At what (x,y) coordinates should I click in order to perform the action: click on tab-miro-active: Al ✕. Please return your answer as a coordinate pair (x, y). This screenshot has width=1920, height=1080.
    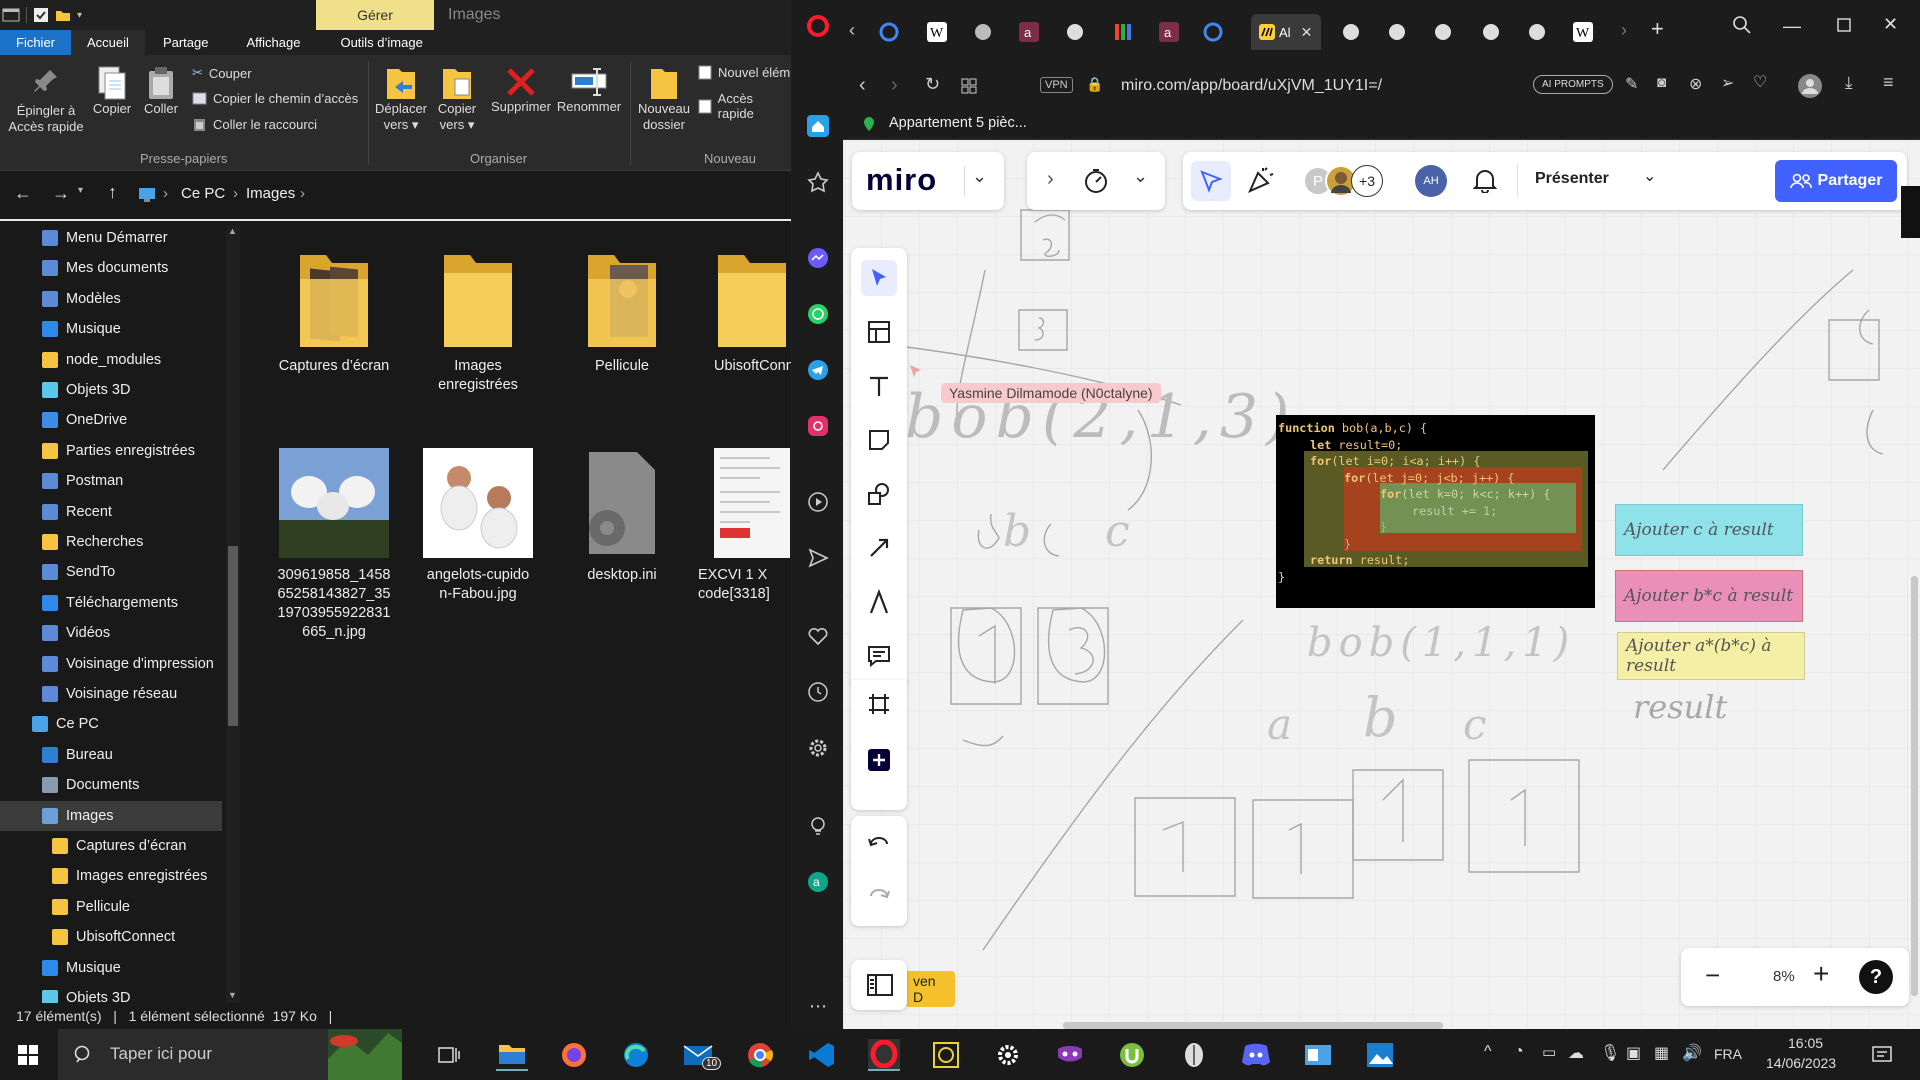
    Looking at the image, I should click on (1286, 32).